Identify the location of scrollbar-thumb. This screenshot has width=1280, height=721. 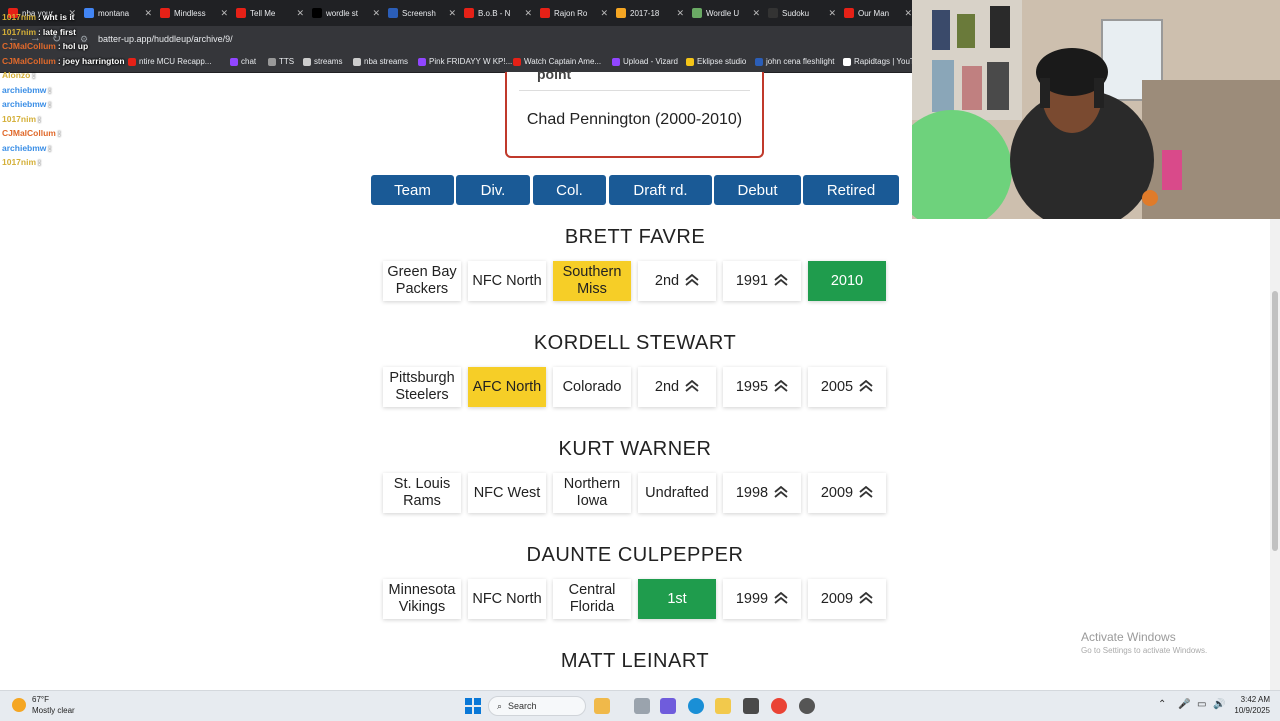
(1275, 421).